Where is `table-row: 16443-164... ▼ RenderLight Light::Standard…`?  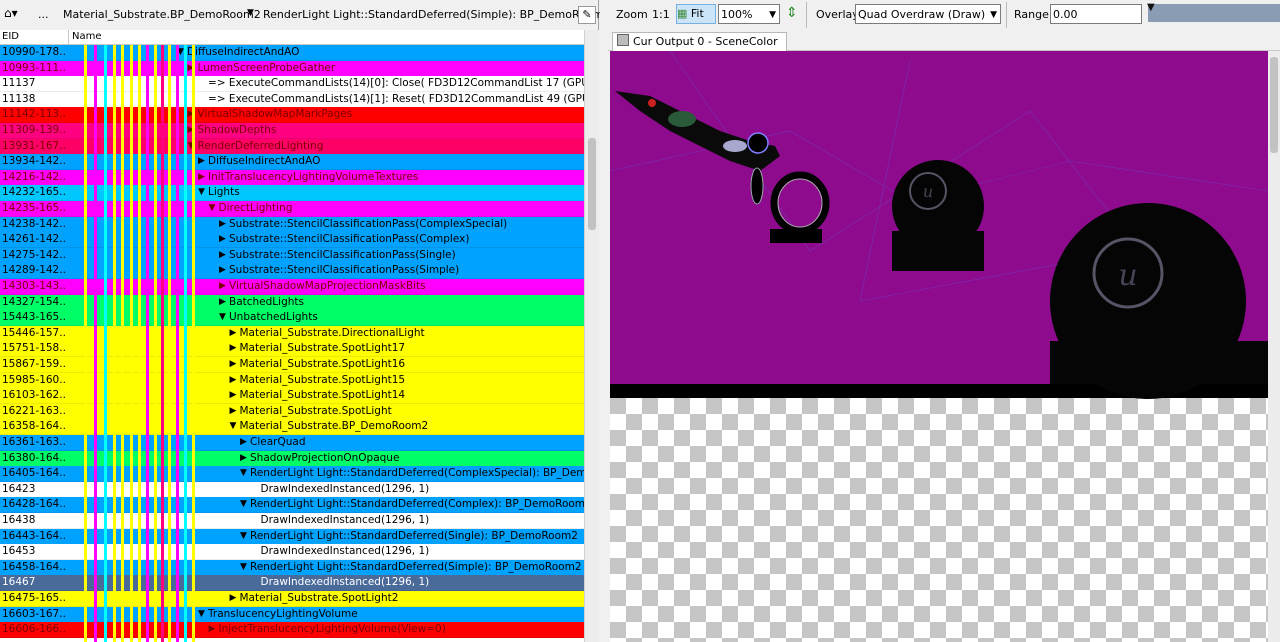 table-row: 16443-164... ▼ RenderLight Light::Standard… is located at coordinates (292, 536).